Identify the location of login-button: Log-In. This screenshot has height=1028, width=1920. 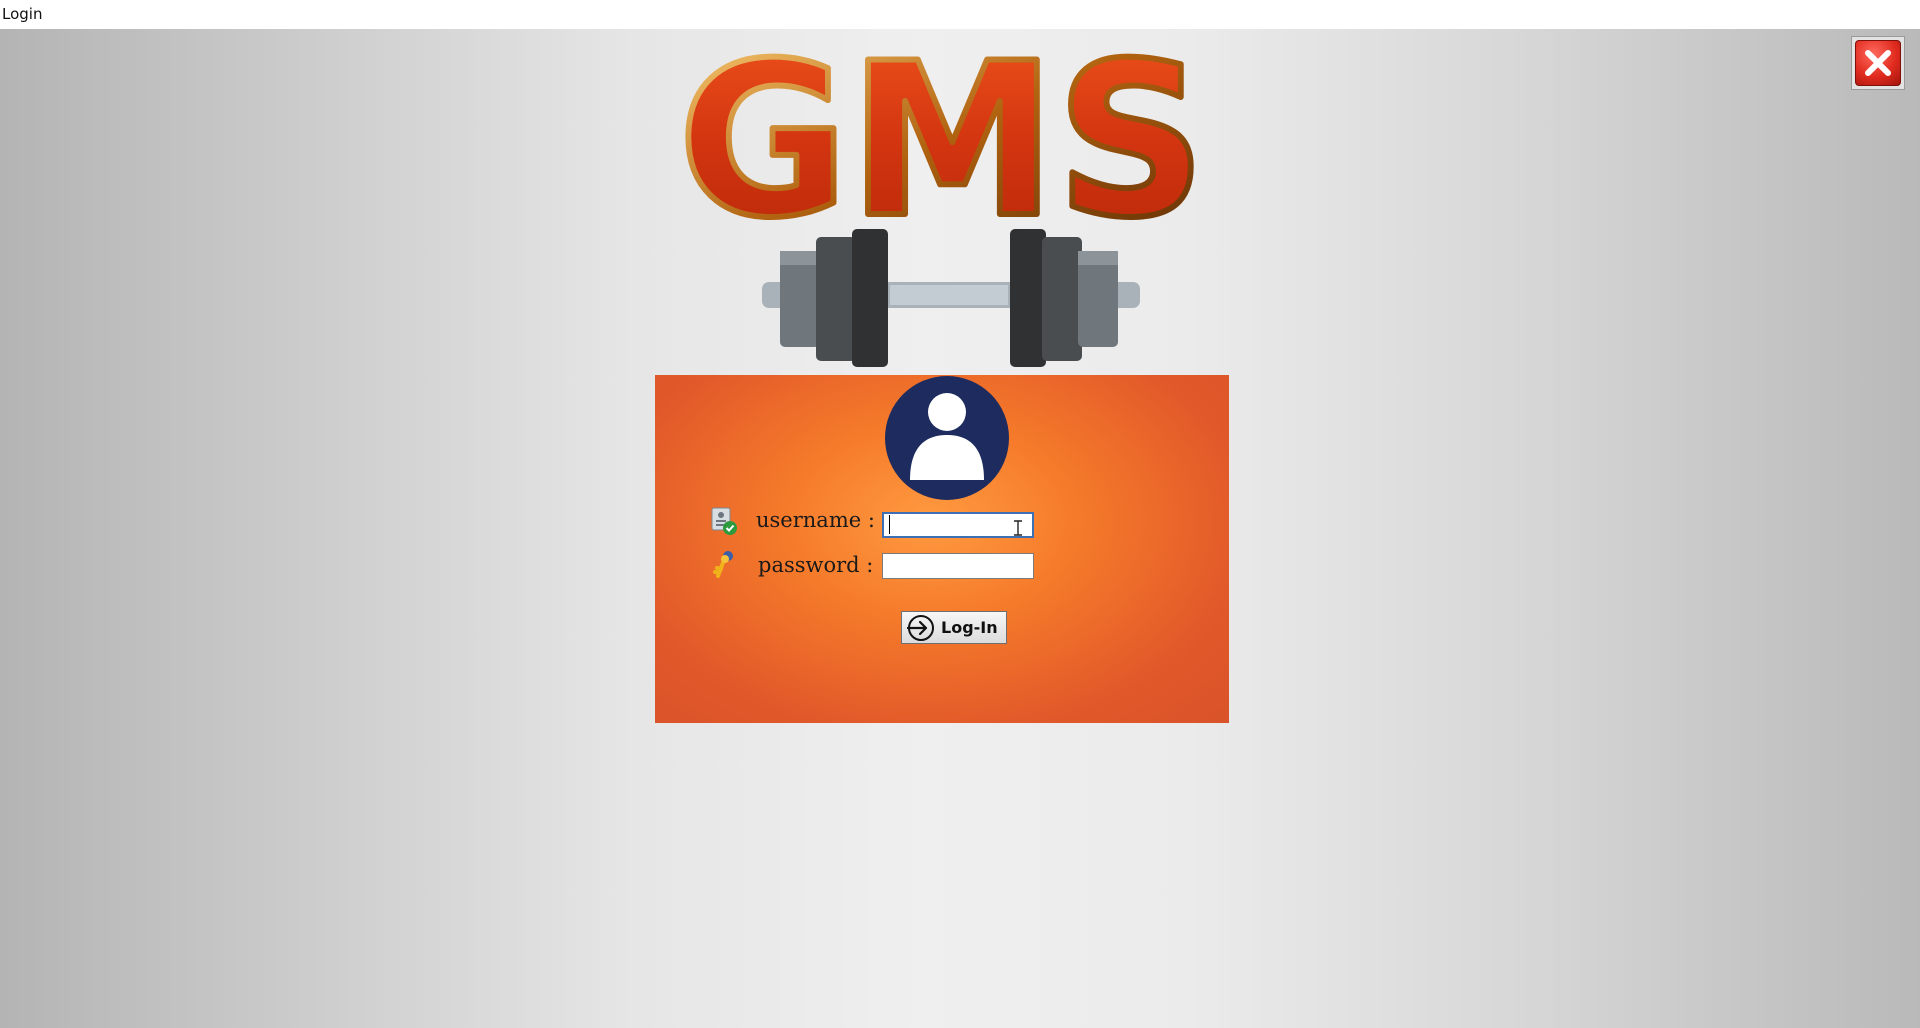
(954, 627).